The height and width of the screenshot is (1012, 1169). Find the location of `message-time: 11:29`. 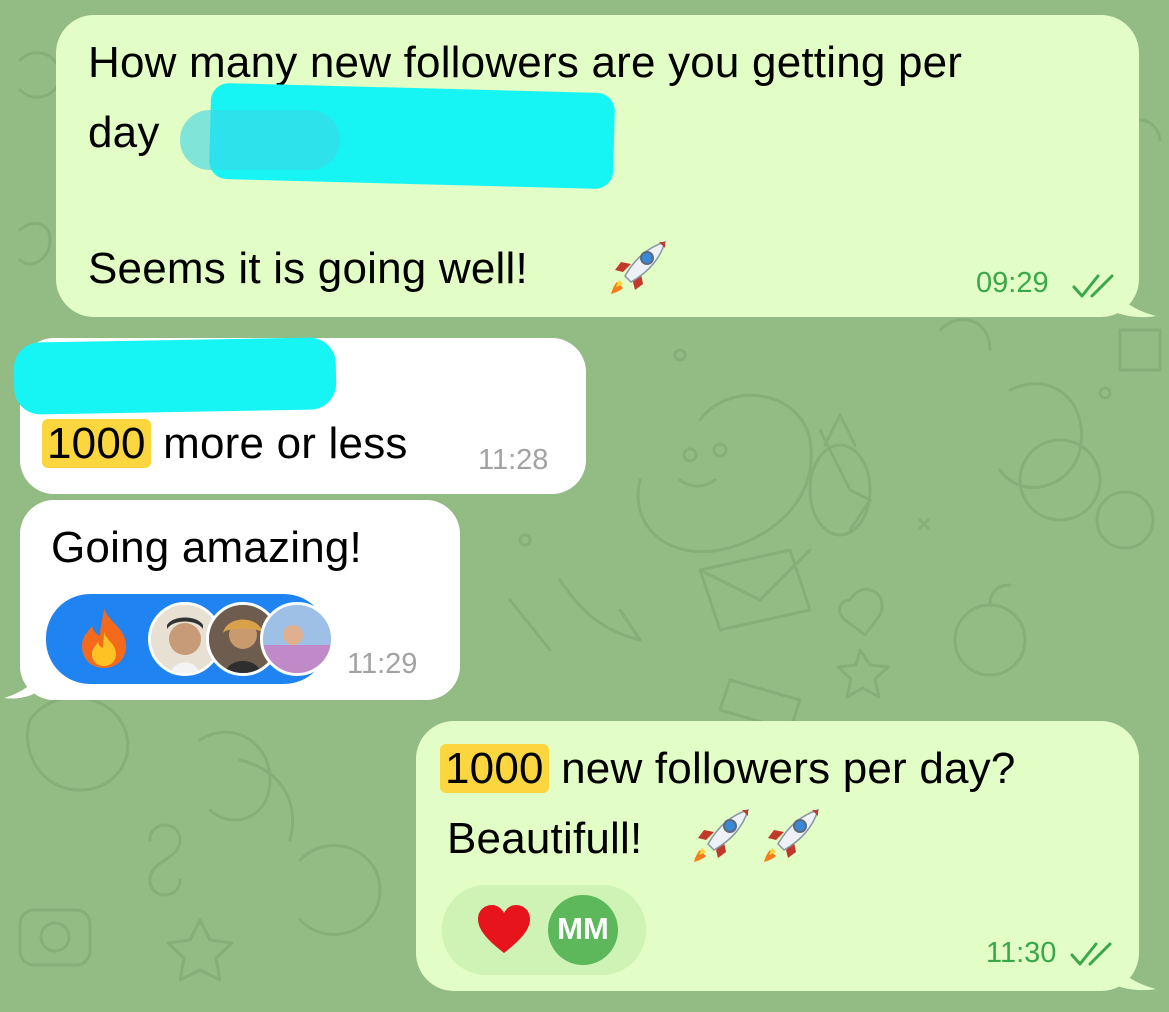

message-time: 11:29 is located at coordinates (382, 664).